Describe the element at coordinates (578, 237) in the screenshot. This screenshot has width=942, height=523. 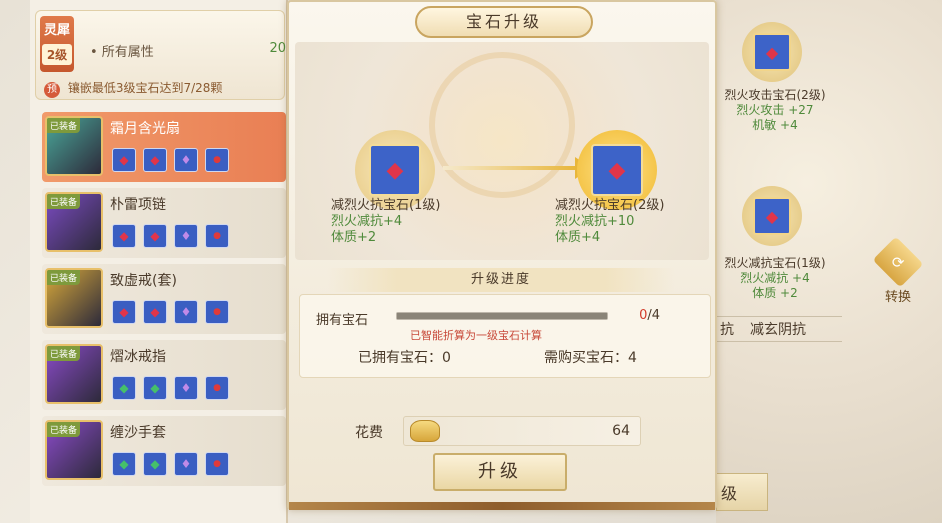
I see `target-gem-stat2: 体质+4` at that location.